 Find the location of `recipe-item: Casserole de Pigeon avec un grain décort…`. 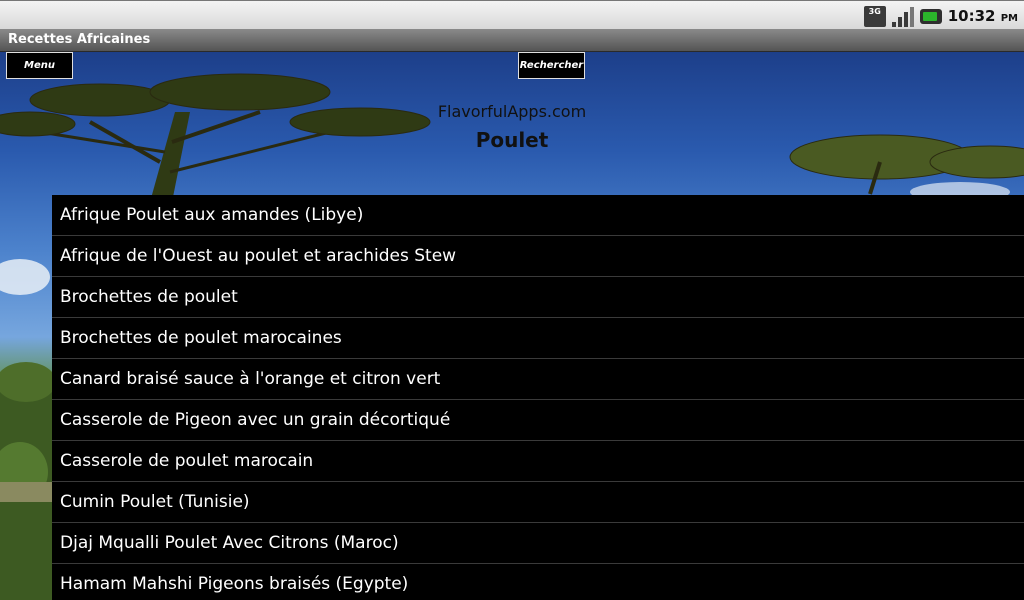

recipe-item: Casserole de Pigeon avec un grain décort… is located at coordinates (538, 420).